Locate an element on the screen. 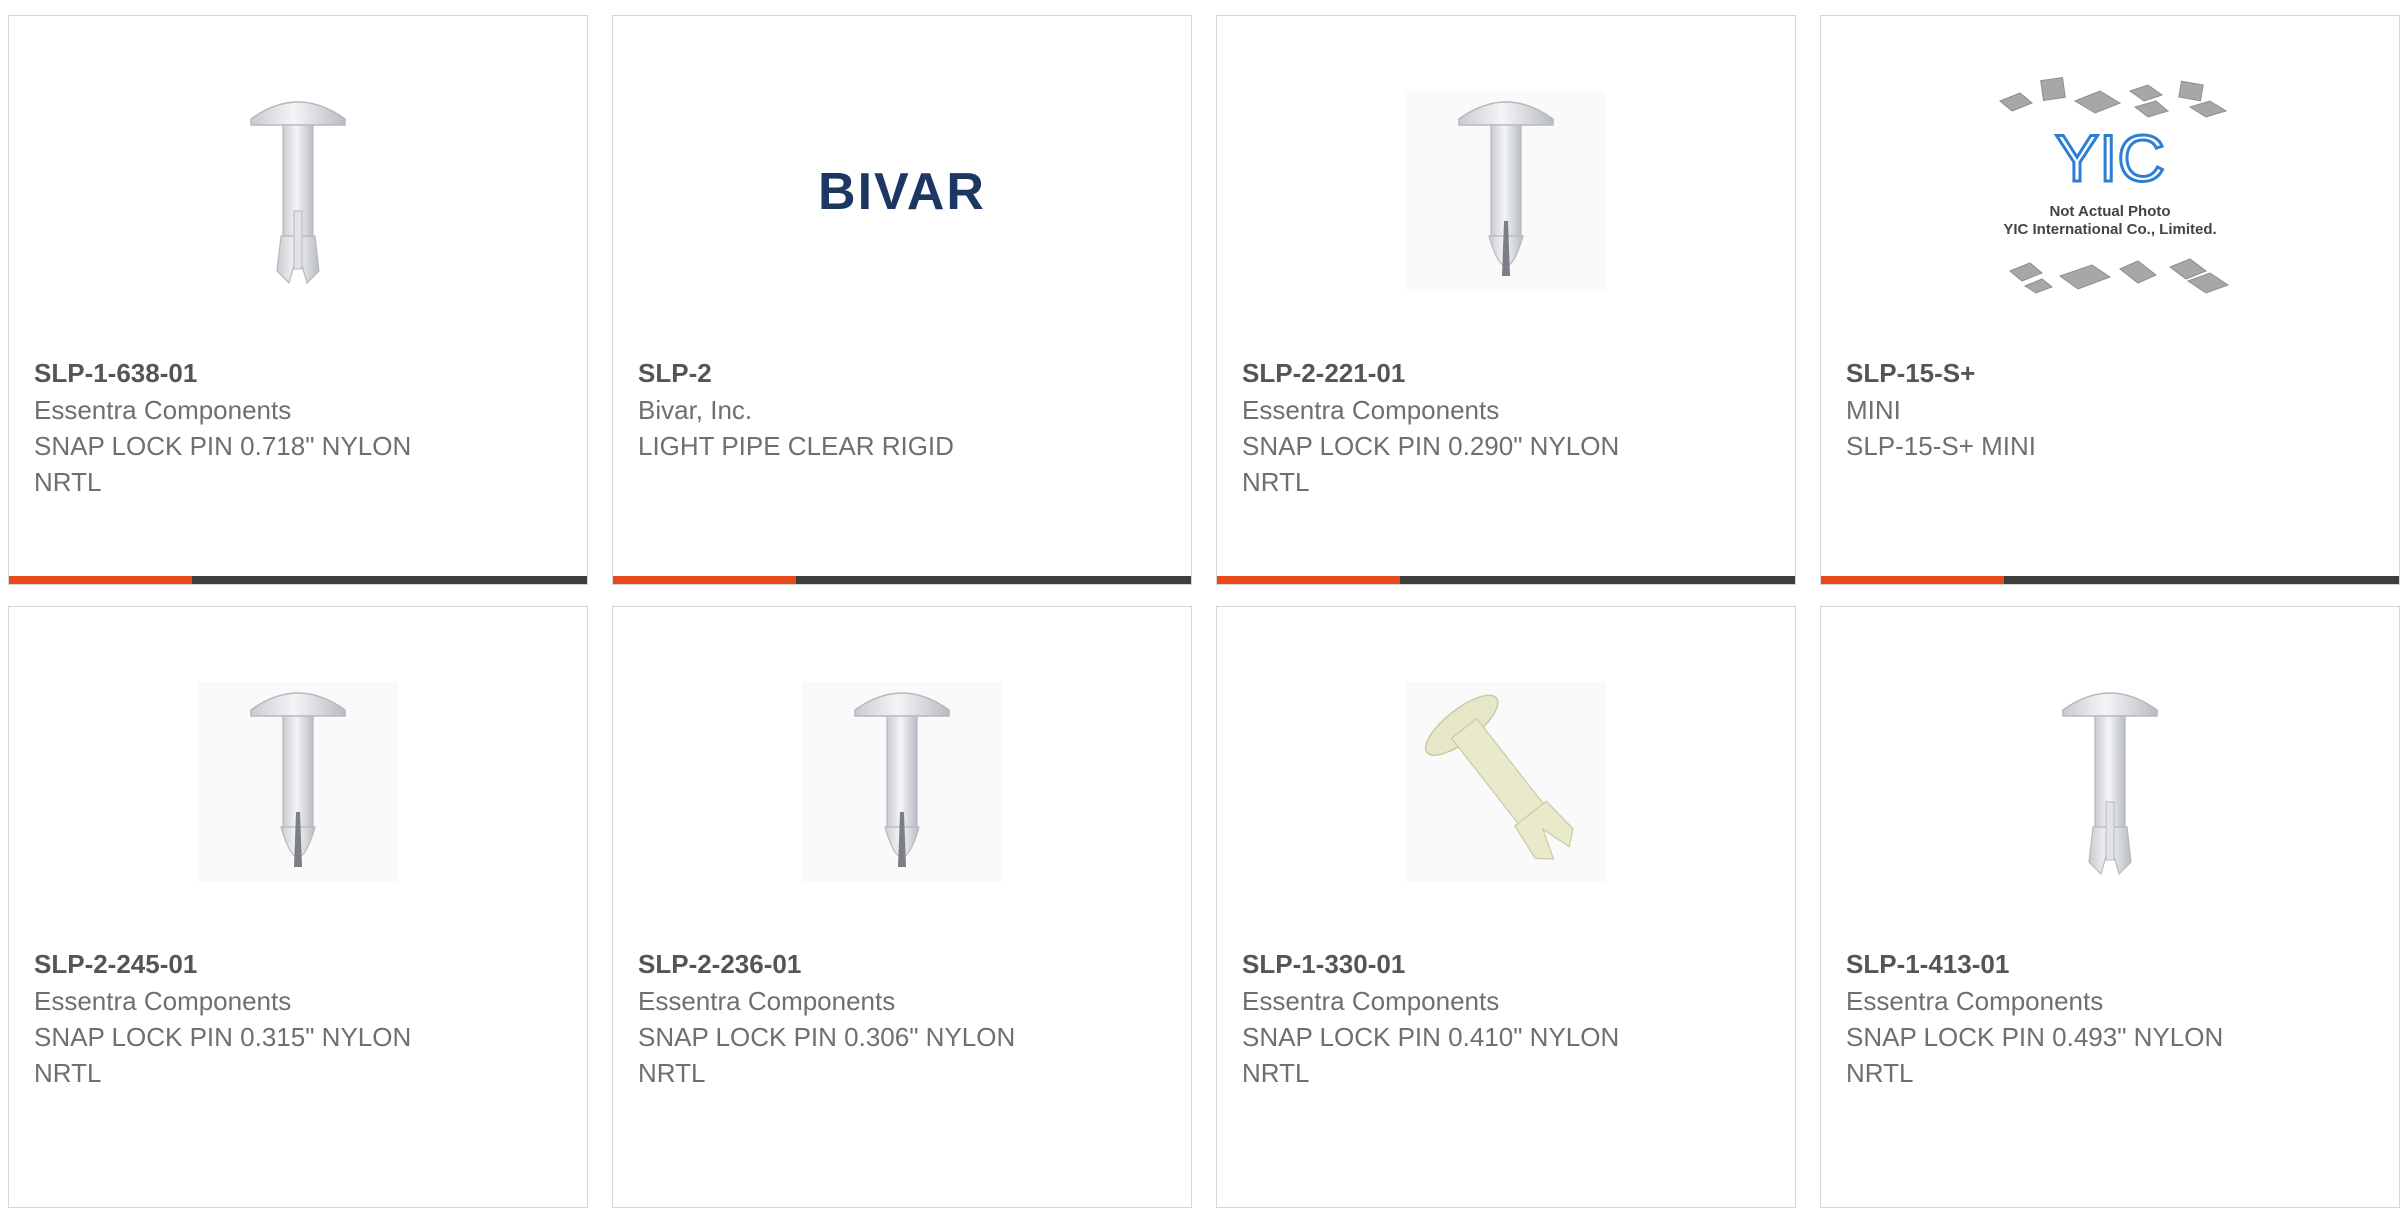  description: SNAP LOCK PIN 0.306" NYLON NRTL is located at coordinates (827, 1055).